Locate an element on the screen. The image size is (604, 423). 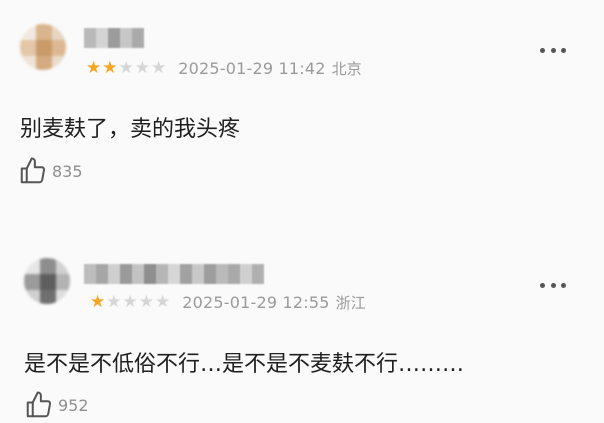
like-count: 835 is located at coordinates (67, 171).